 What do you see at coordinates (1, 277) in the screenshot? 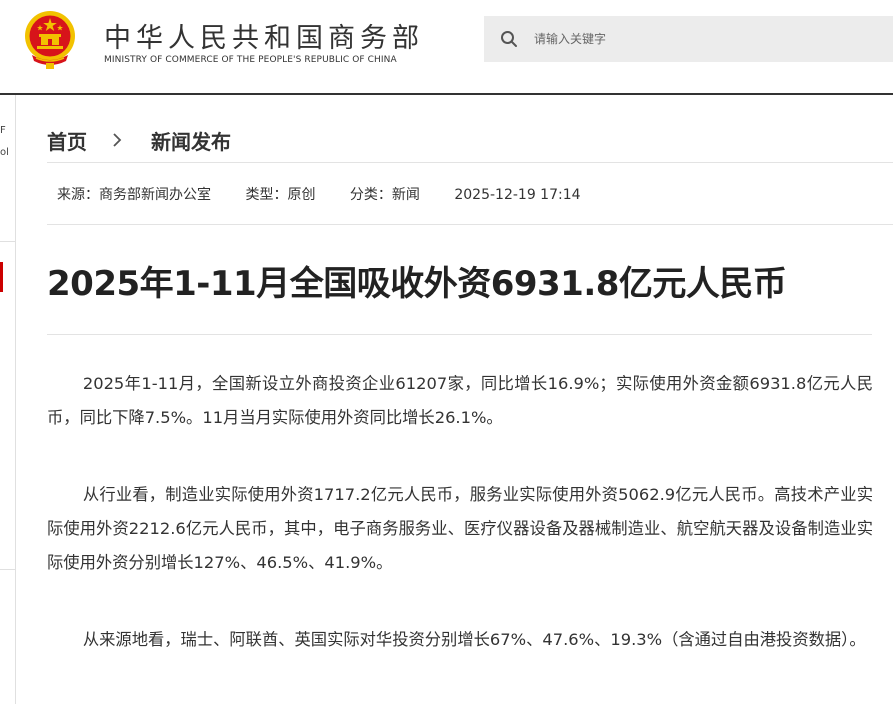
I see `sidebar-active-marker` at bounding box center [1, 277].